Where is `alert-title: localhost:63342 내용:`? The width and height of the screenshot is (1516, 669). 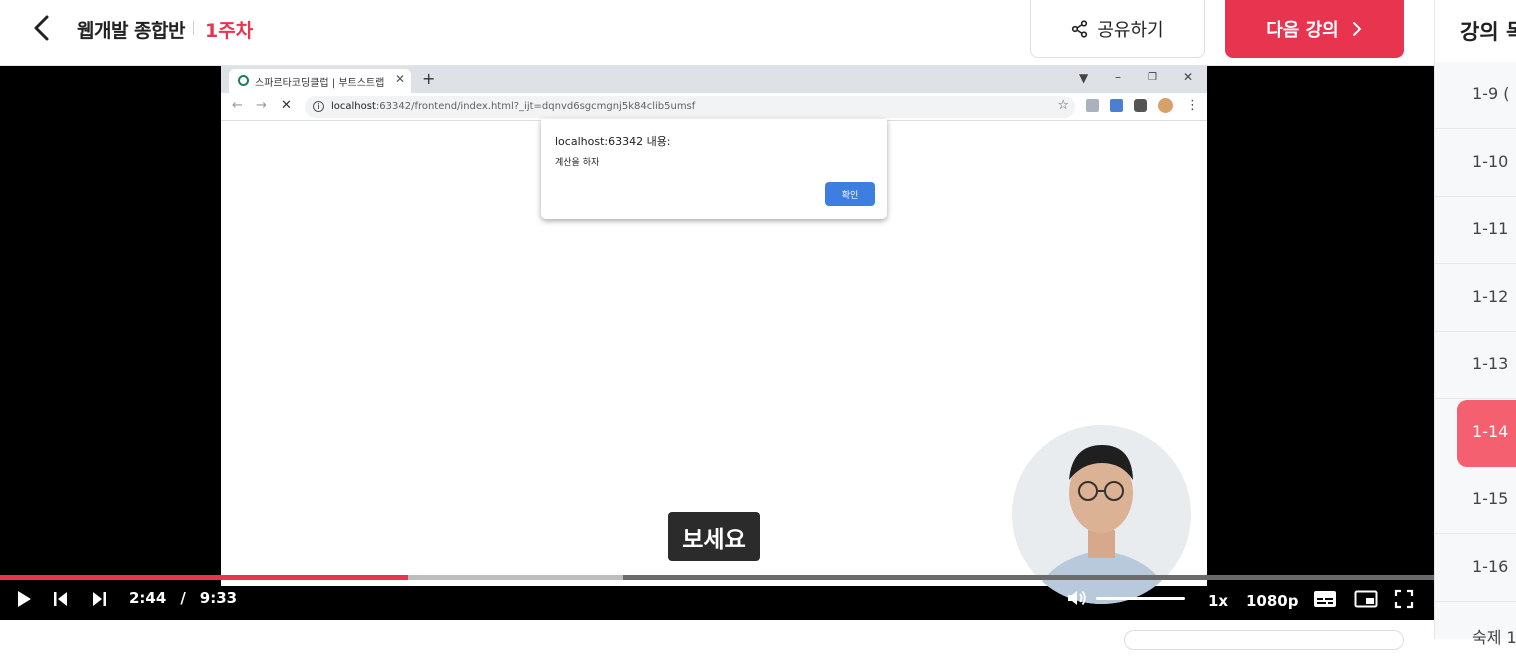 alert-title: localhost:63342 내용: is located at coordinates (613, 141).